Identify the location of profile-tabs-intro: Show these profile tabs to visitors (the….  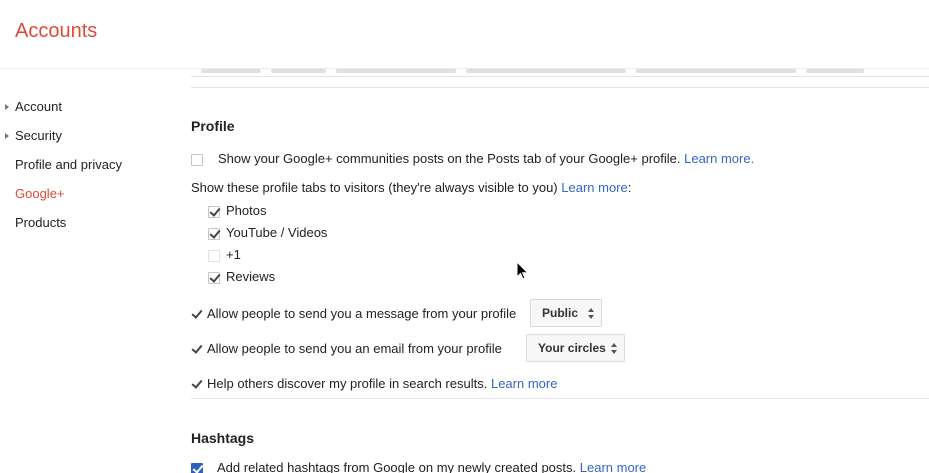
(411, 188).